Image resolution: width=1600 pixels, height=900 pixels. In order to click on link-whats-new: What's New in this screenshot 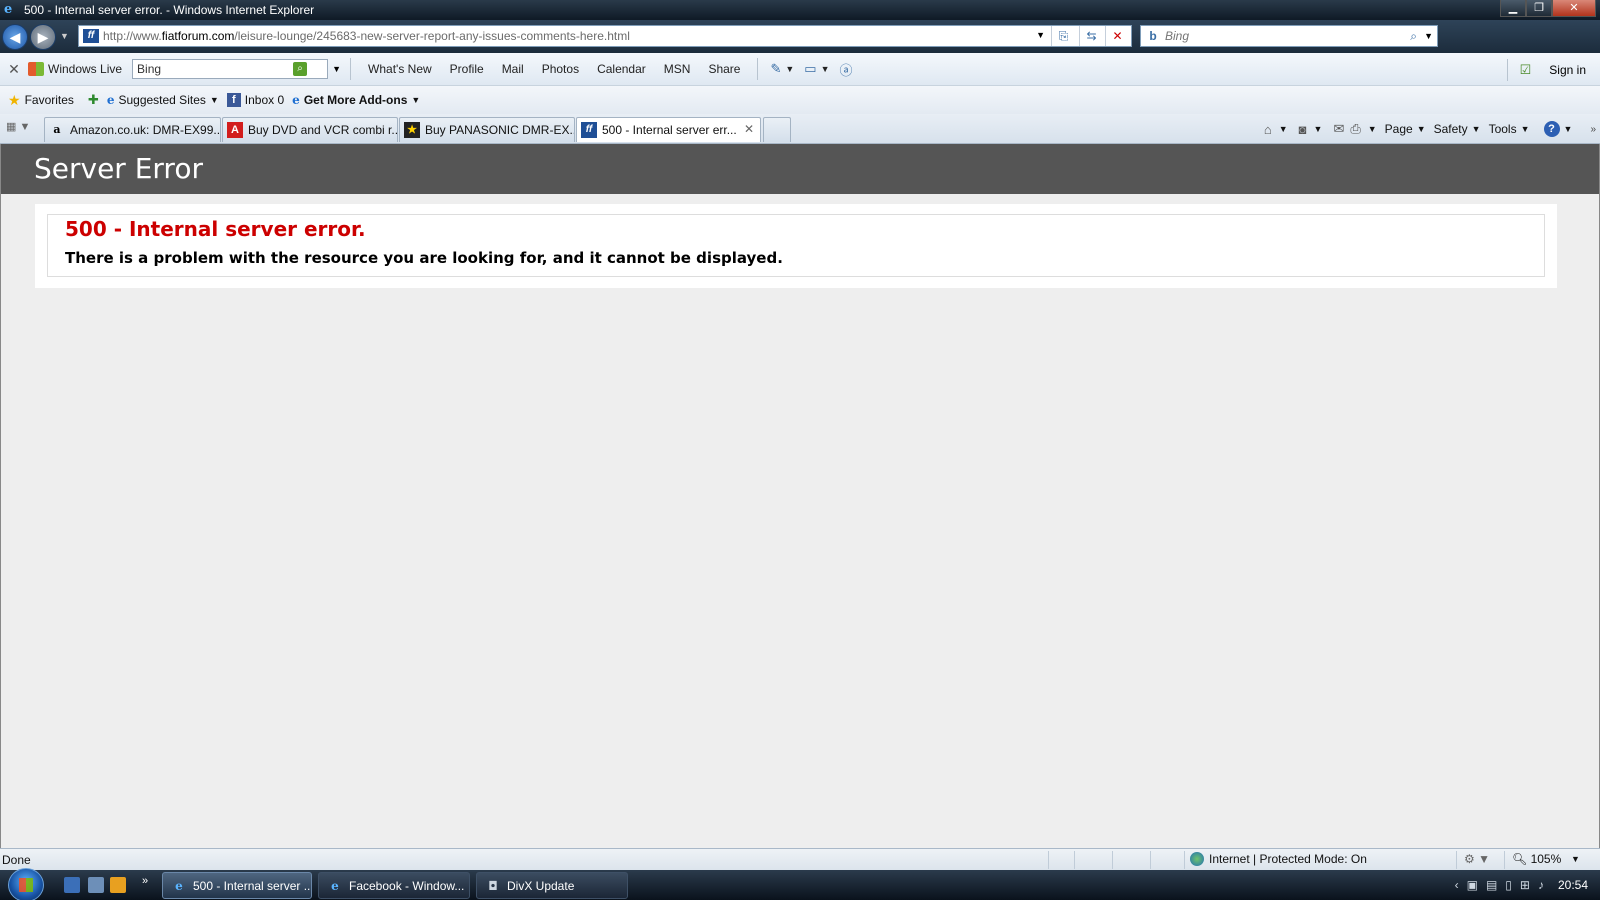, I will do `click(400, 69)`.